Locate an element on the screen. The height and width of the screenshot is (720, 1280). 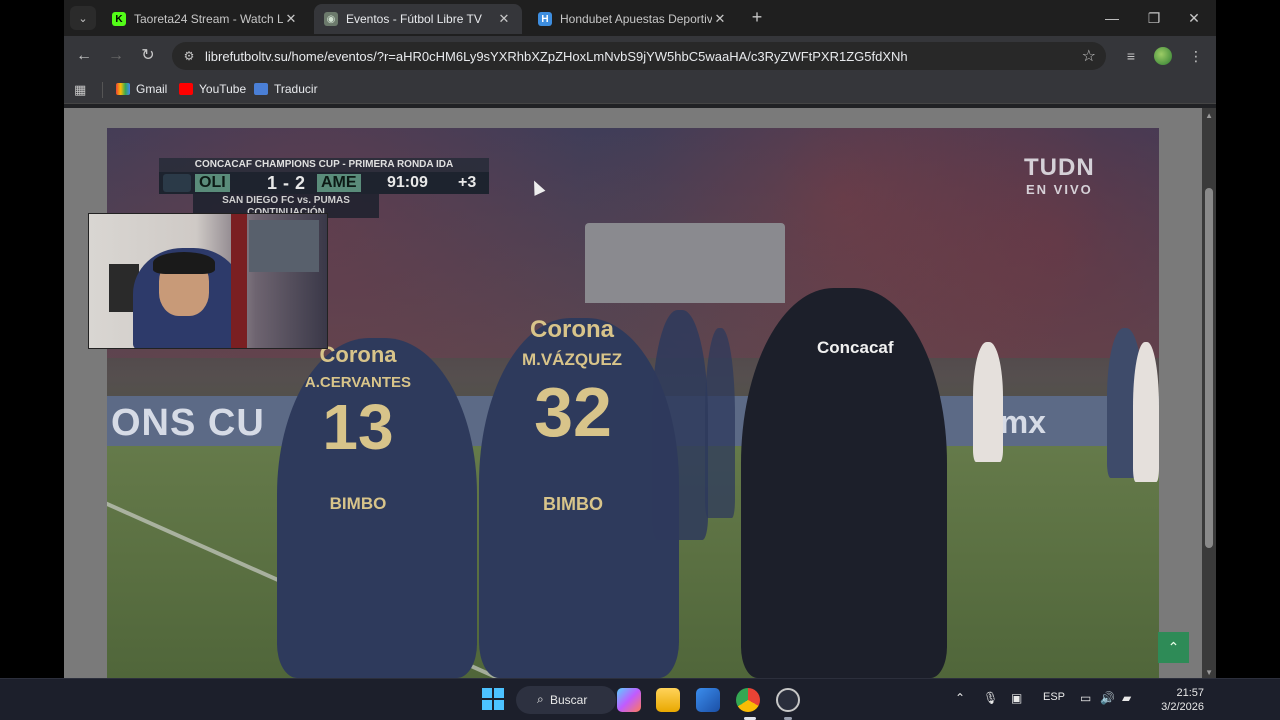
away-score: 2 is located at coordinates (300, 183).